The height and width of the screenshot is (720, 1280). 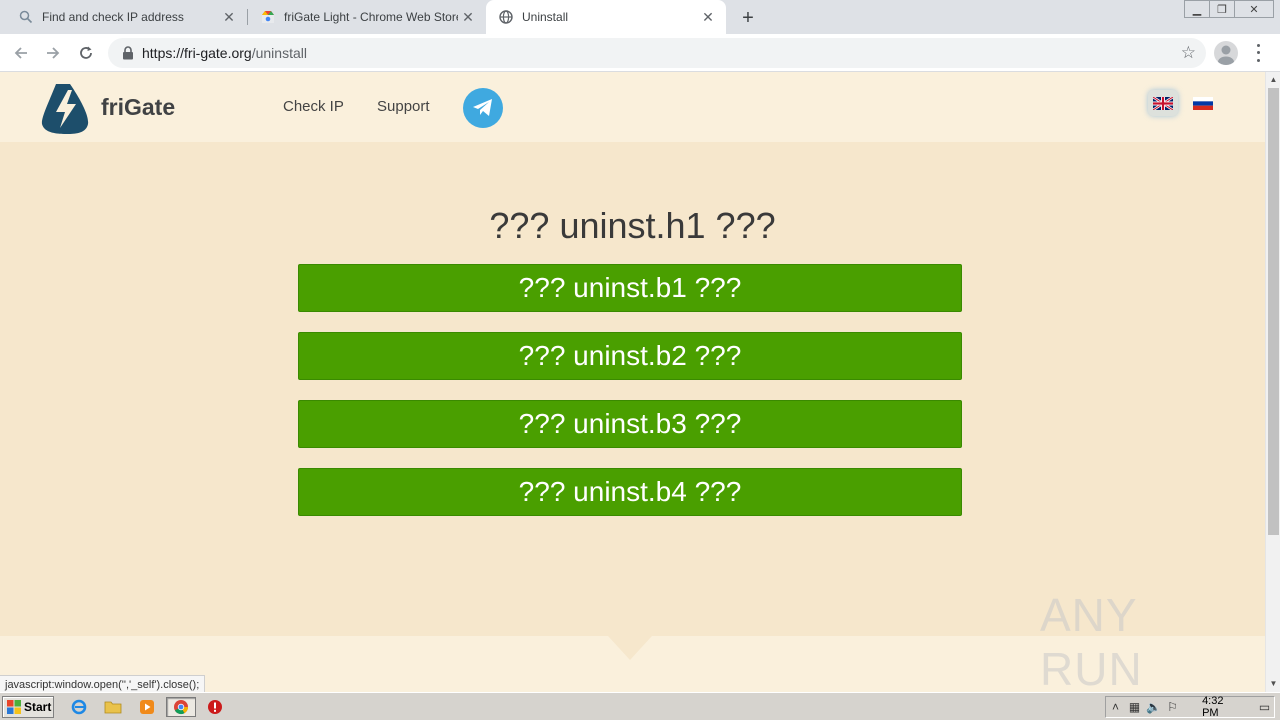 I want to click on vertical-scrollbar: ▲ ▼, so click(x=1272, y=382).